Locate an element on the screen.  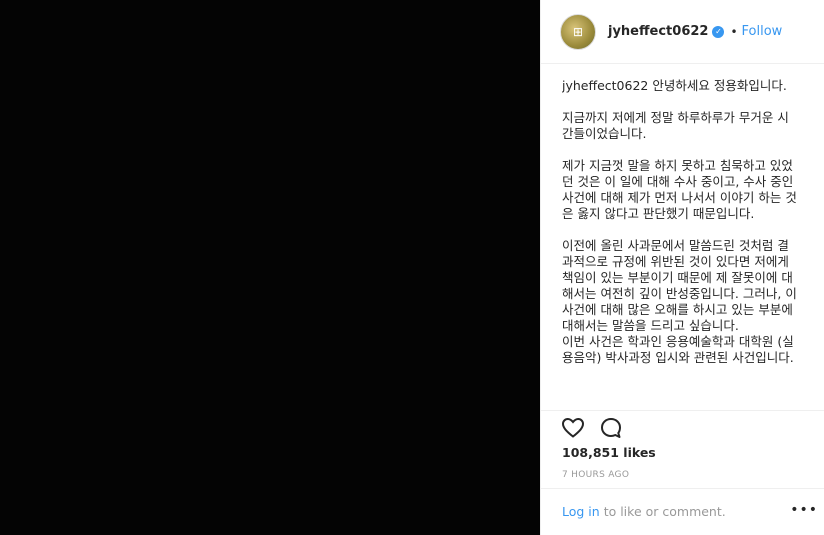
login-prompt-text: to like or comment. is located at coordinates (664, 511).